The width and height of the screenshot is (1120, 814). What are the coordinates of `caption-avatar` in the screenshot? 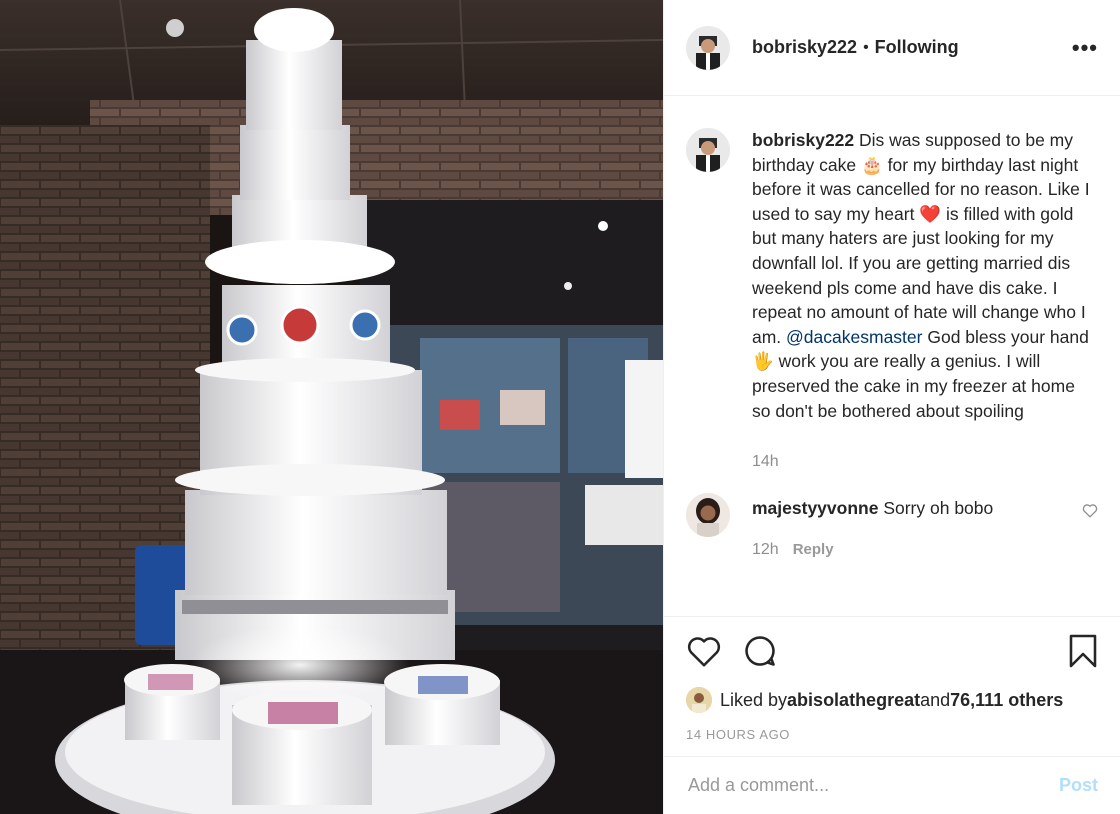 It's located at (708, 150).